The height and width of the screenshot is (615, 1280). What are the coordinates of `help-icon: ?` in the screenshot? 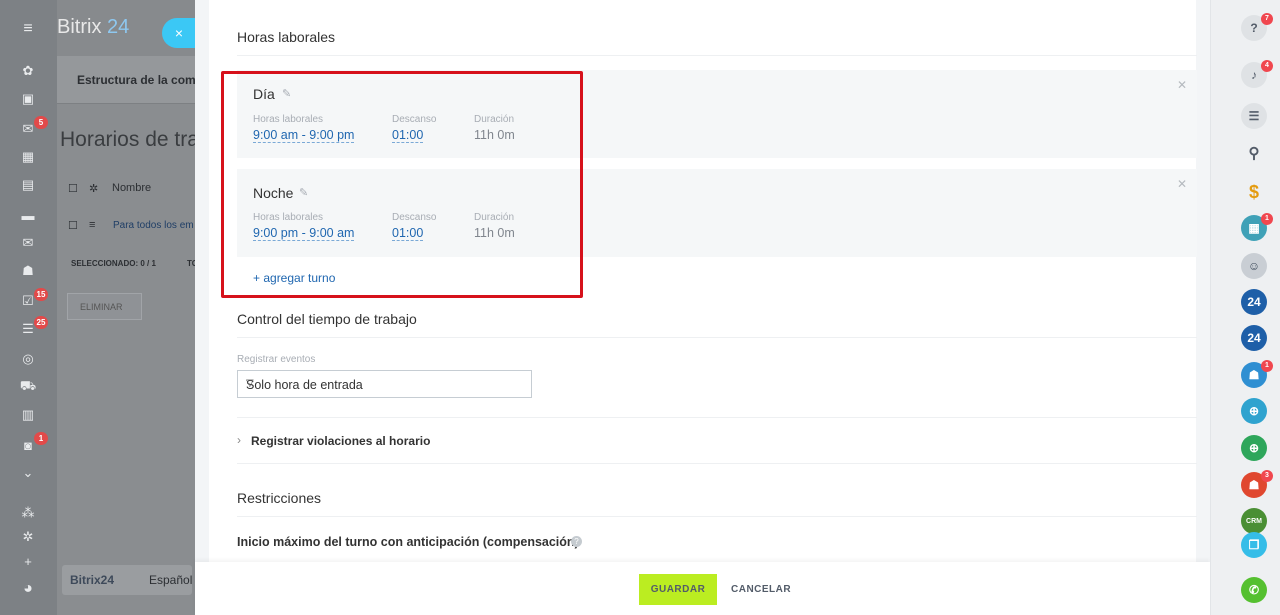 It's located at (576, 541).